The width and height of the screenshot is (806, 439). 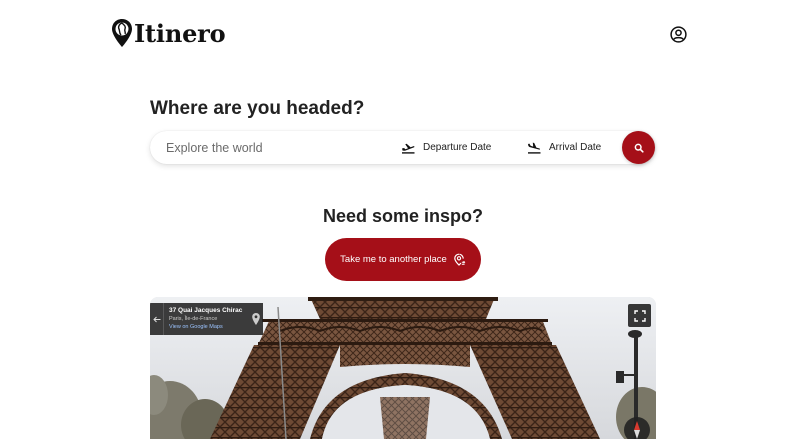 What do you see at coordinates (193, 319) in the screenshot?
I see `address-subtitle: Paris, Île-de-France` at bounding box center [193, 319].